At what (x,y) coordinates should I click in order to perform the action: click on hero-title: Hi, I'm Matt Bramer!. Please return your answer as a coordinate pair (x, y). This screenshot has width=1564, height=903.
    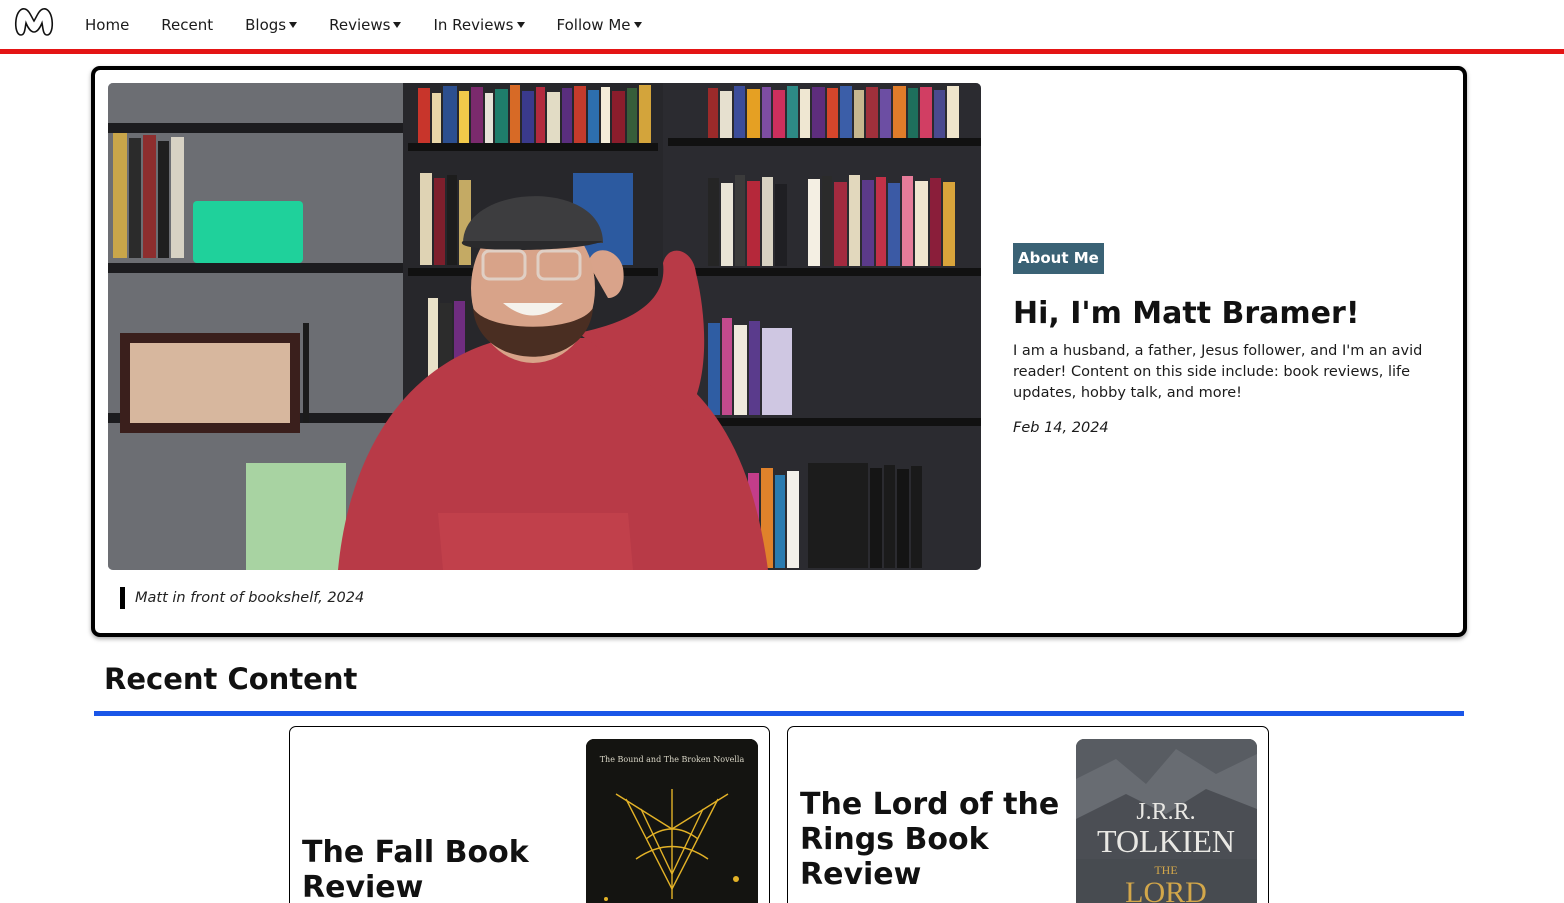
    Looking at the image, I should click on (1186, 313).